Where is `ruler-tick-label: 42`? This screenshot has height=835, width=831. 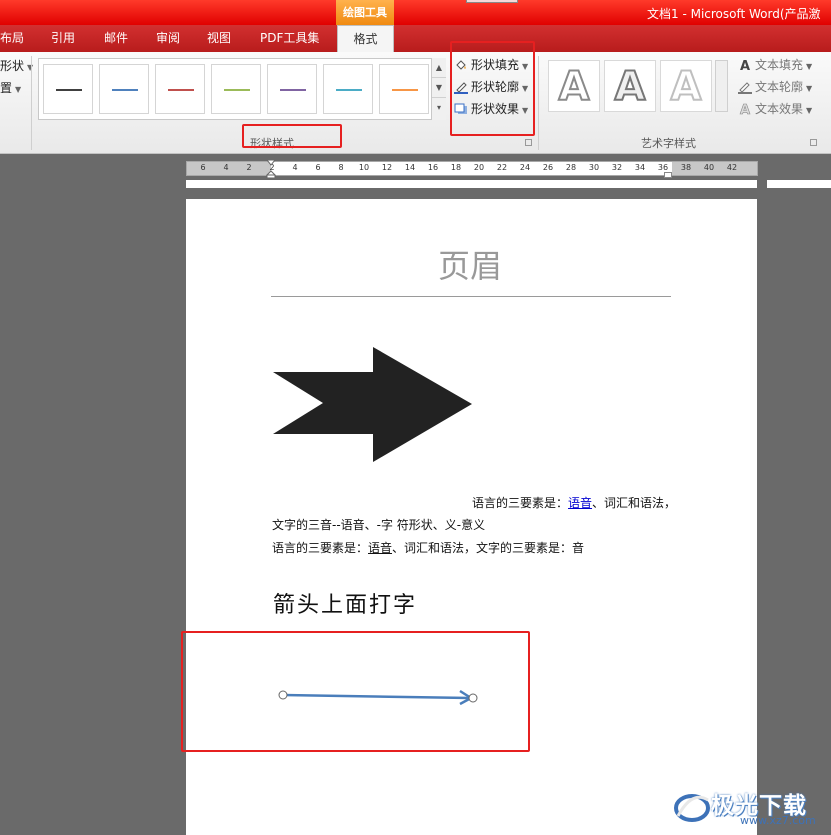 ruler-tick-label: 42 is located at coordinates (732, 167).